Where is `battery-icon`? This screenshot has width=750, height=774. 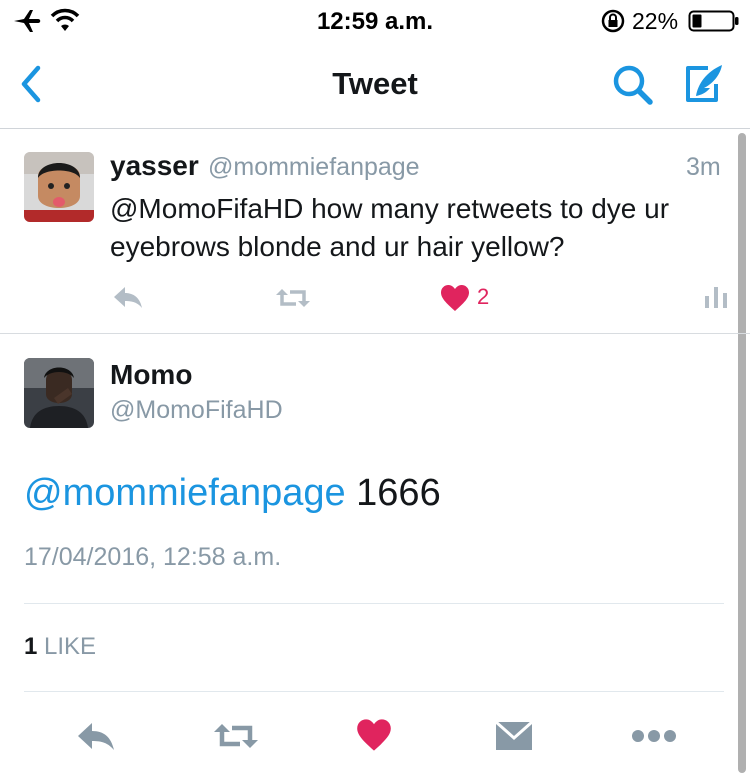
battery-icon is located at coordinates (713, 21).